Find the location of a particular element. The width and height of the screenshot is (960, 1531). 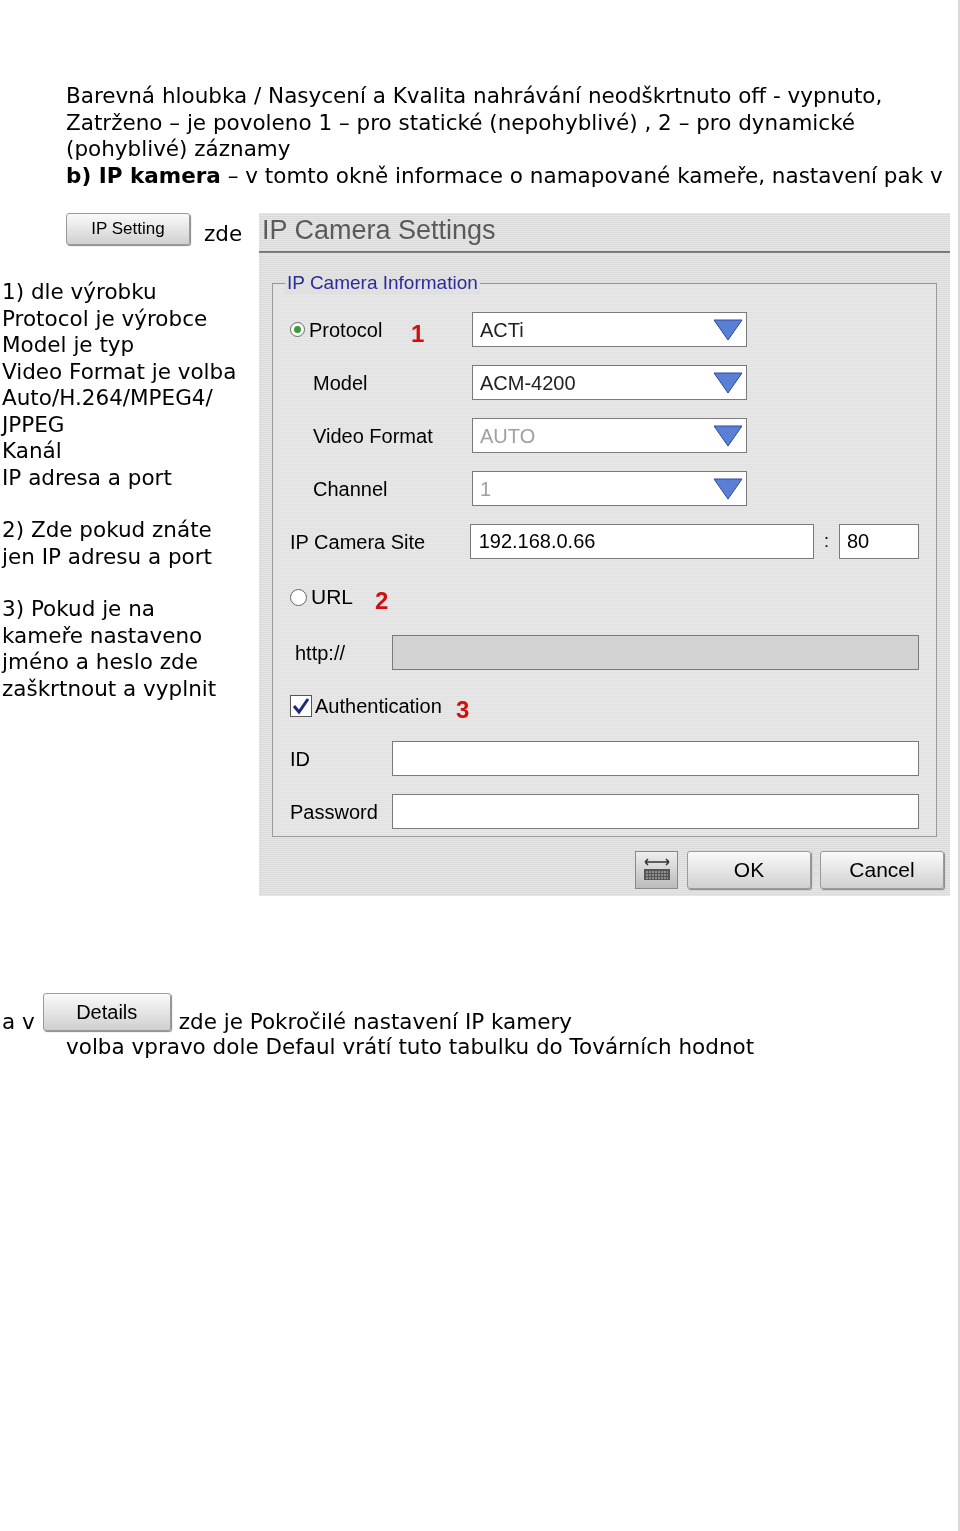

dialog-button: OK is located at coordinates (749, 870).